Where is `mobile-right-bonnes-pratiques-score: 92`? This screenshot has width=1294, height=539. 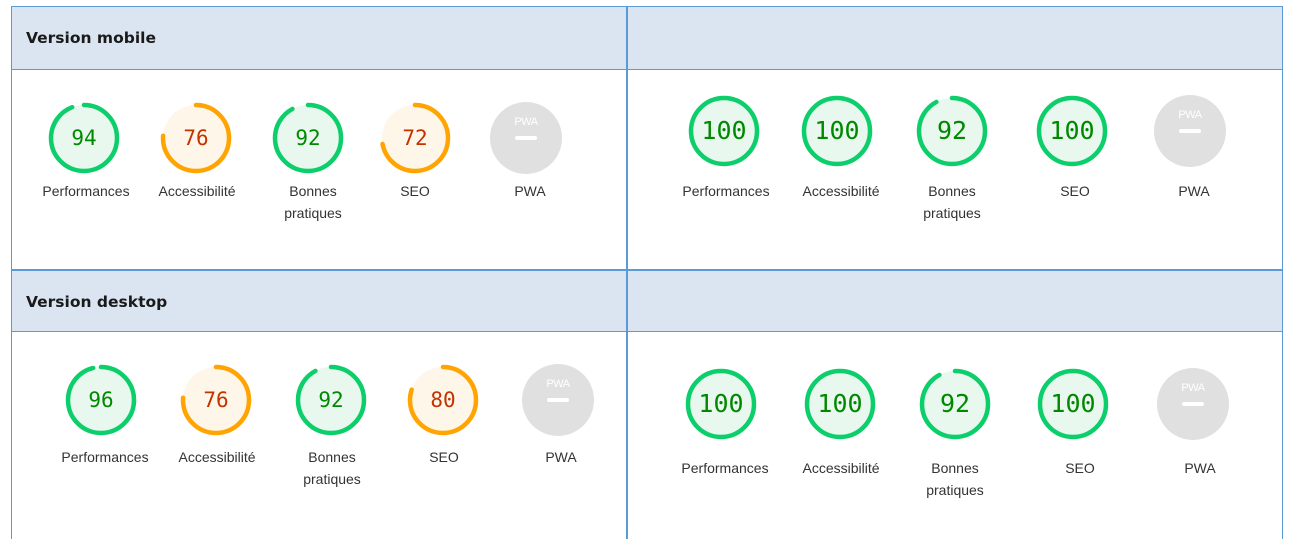 mobile-right-bonnes-pratiques-score: 92 is located at coordinates (952, 130).